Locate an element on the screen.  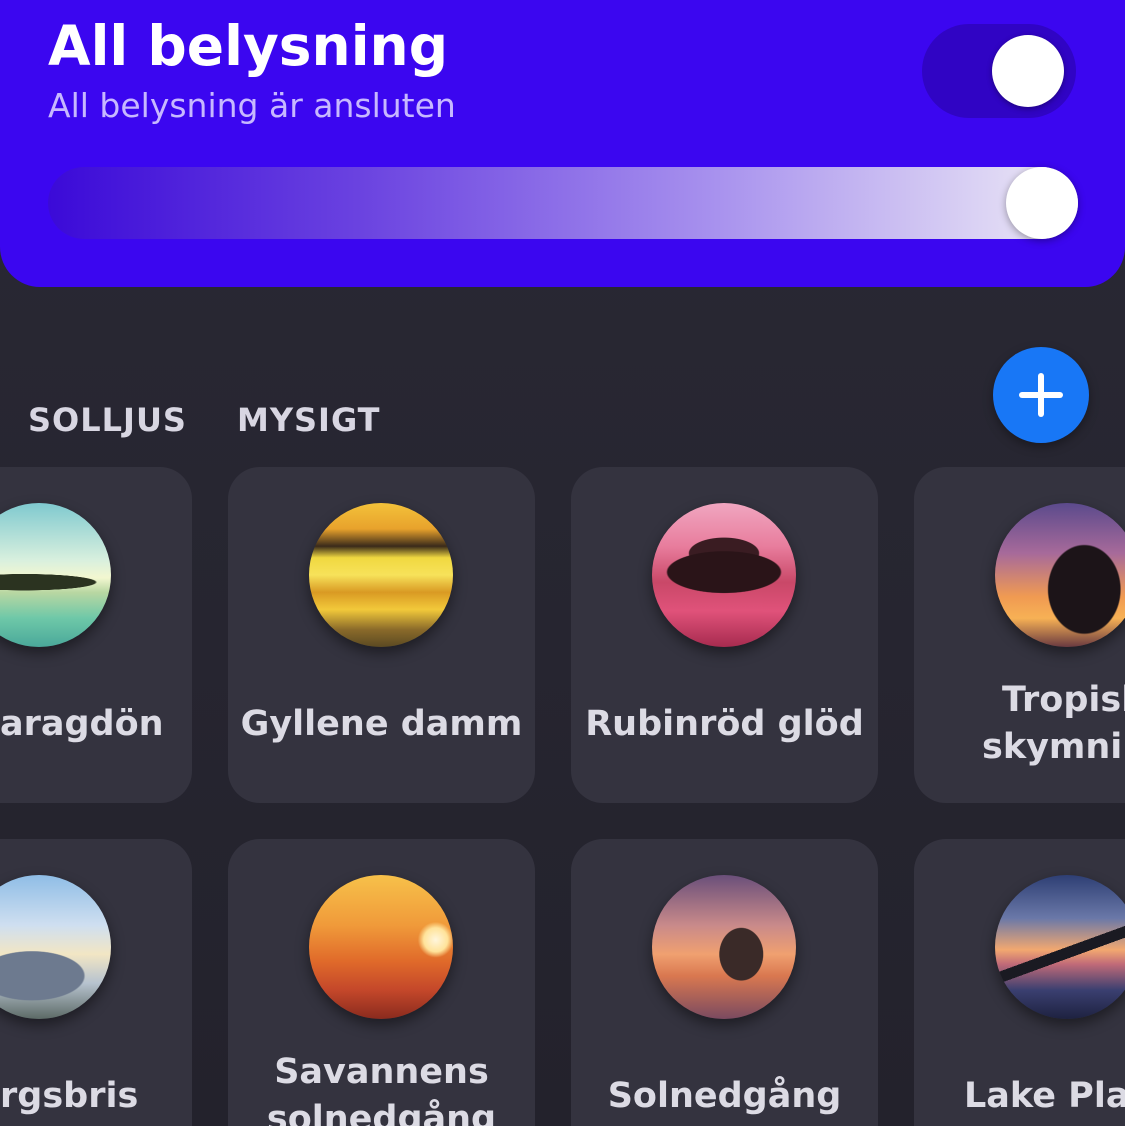
scene-card-sunset: Solnedgång is located at coordinates (724, 982).